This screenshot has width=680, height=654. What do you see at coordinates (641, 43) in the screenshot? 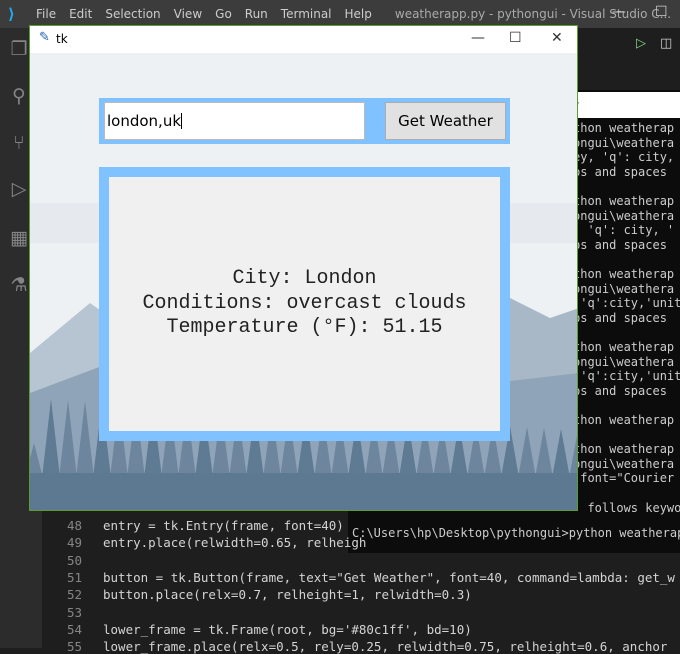
I see `run-icon: ▷` at bounding box center [641, 43].